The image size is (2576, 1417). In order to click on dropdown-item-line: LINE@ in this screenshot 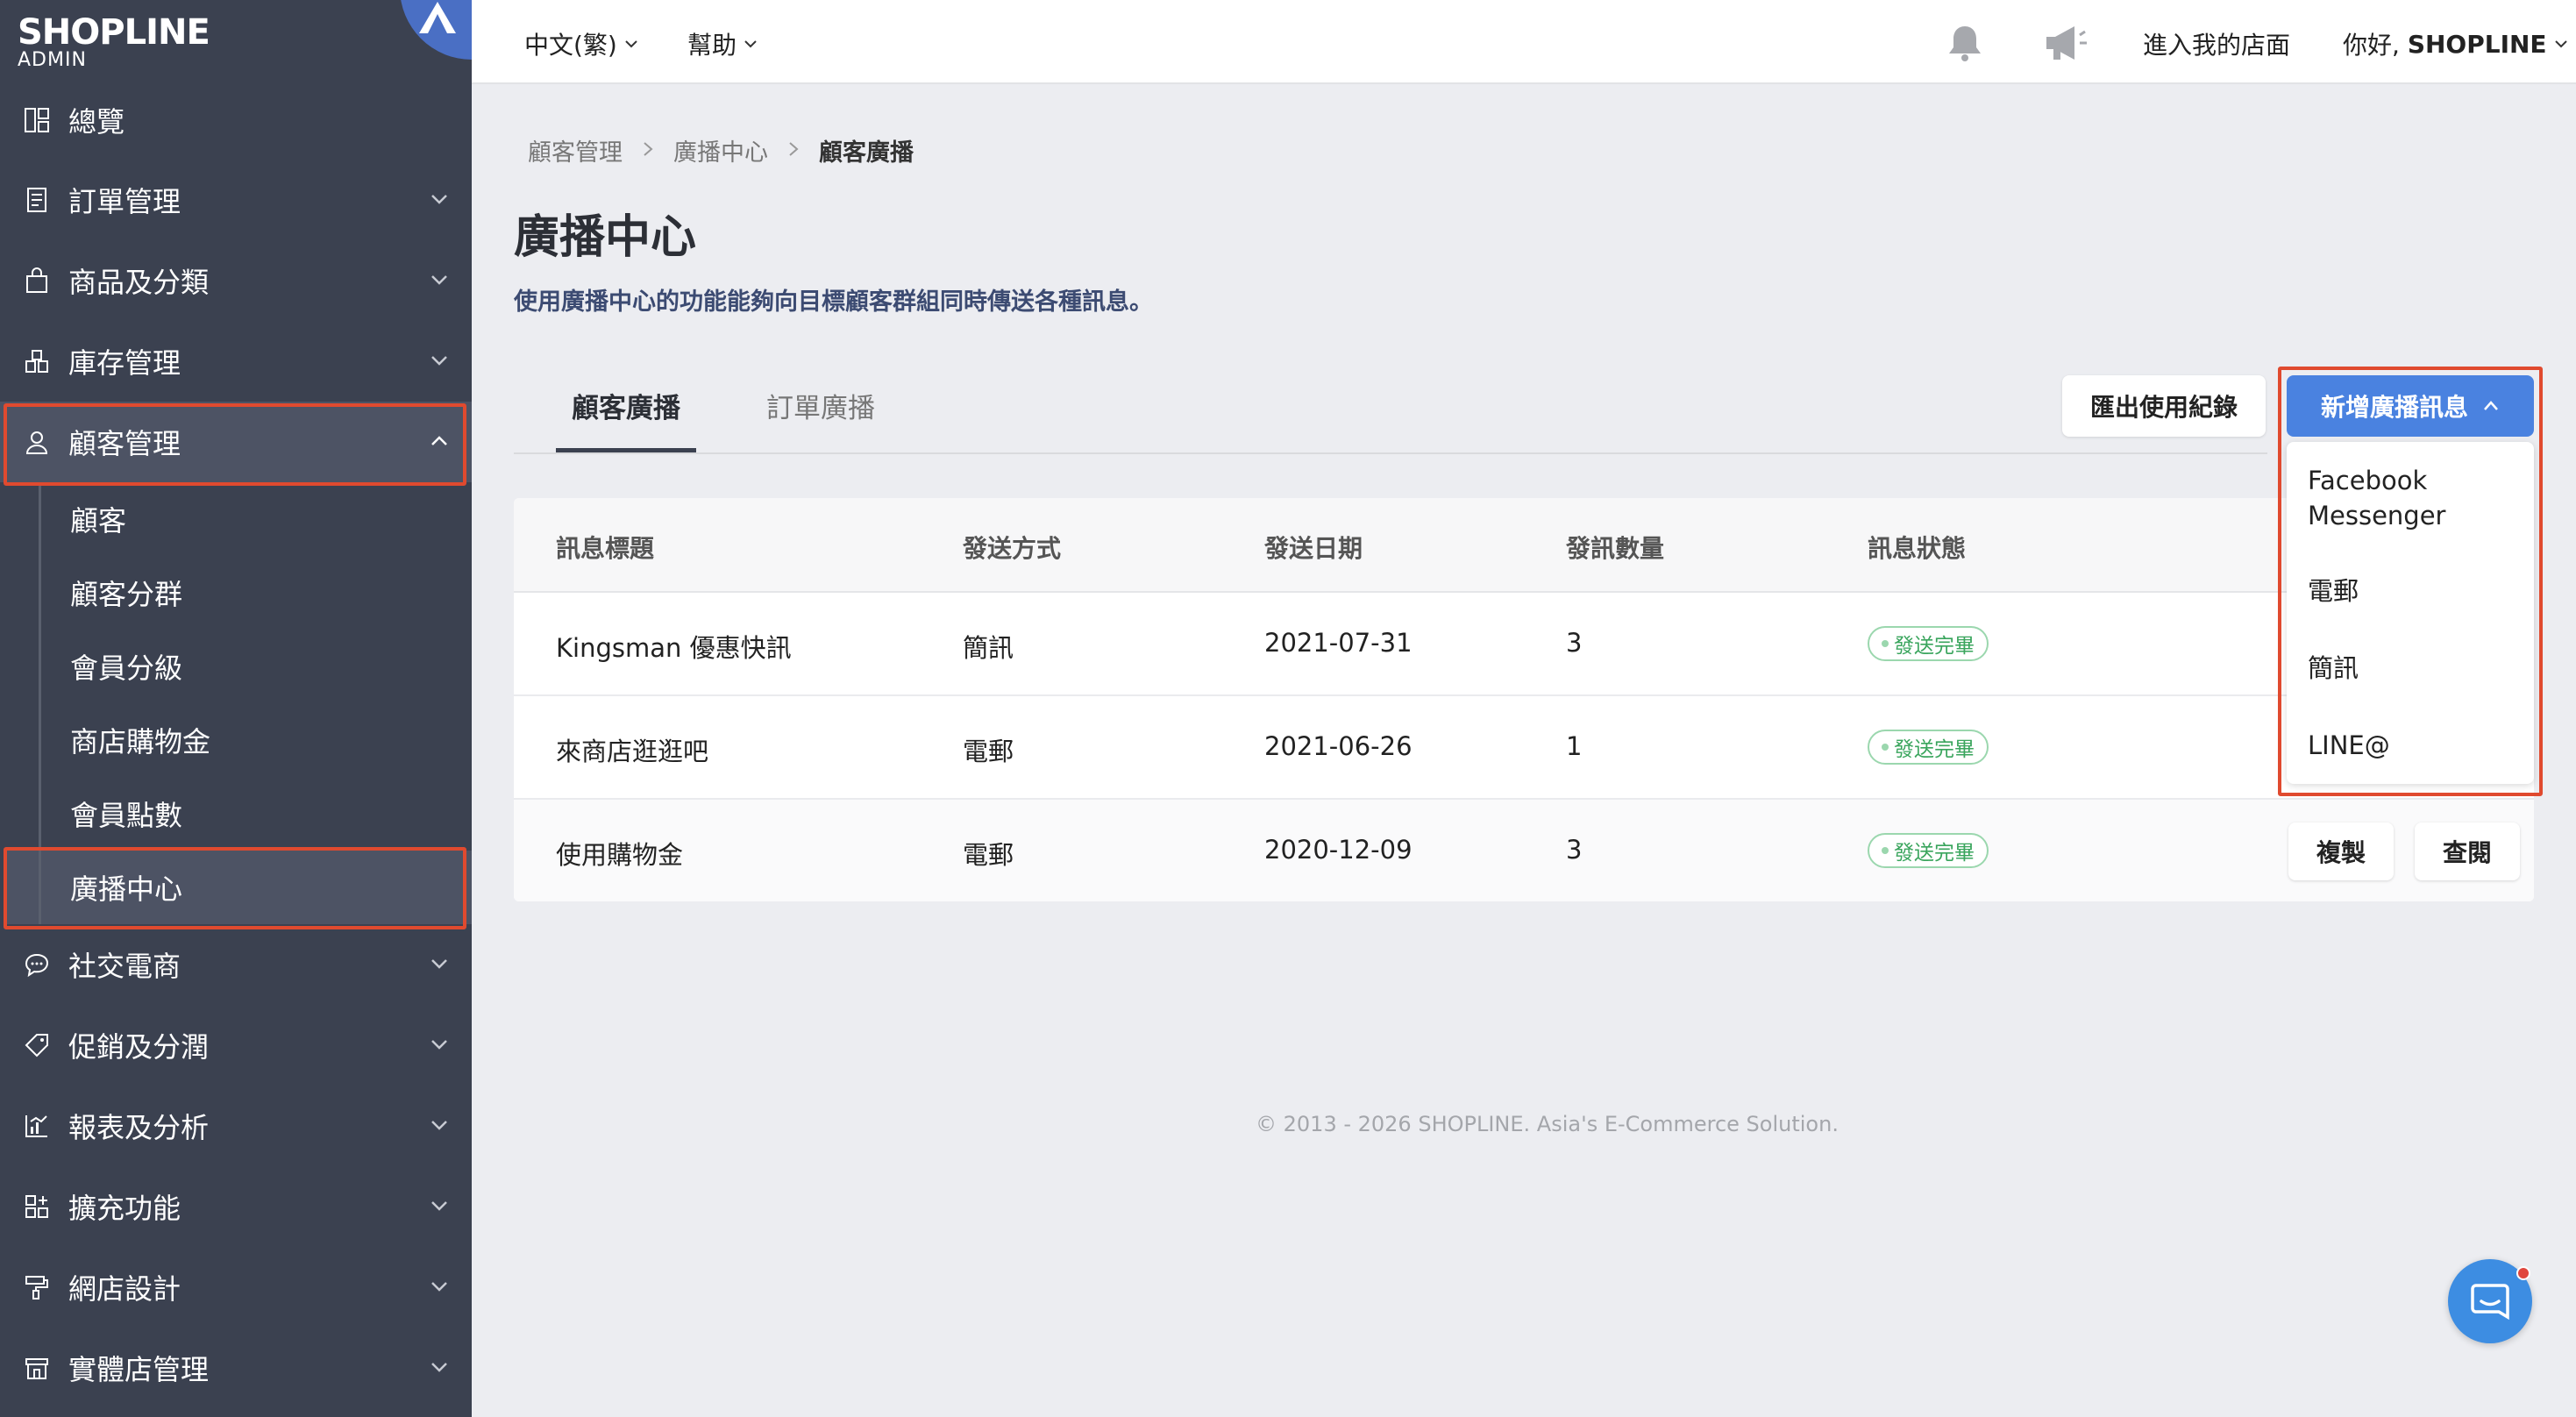, I will do `click(2349, 745)`.